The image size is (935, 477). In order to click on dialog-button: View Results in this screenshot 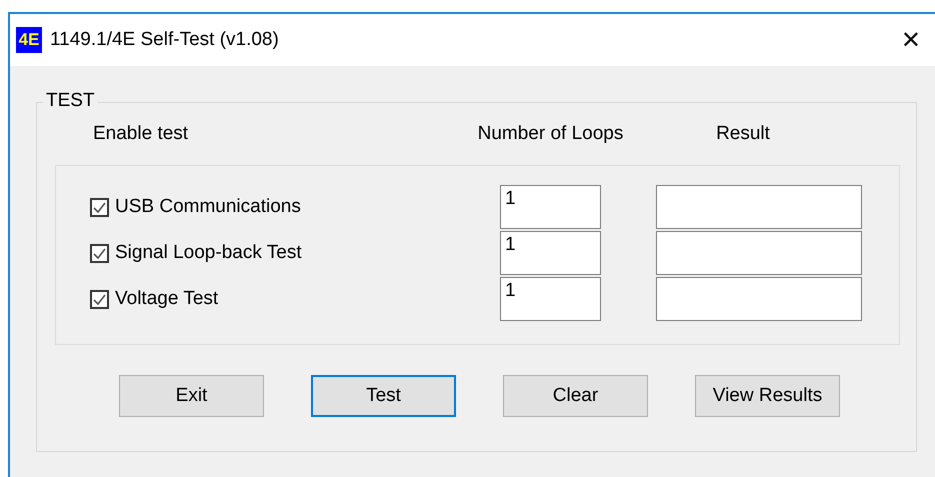, I will do `click(767, 396)`.